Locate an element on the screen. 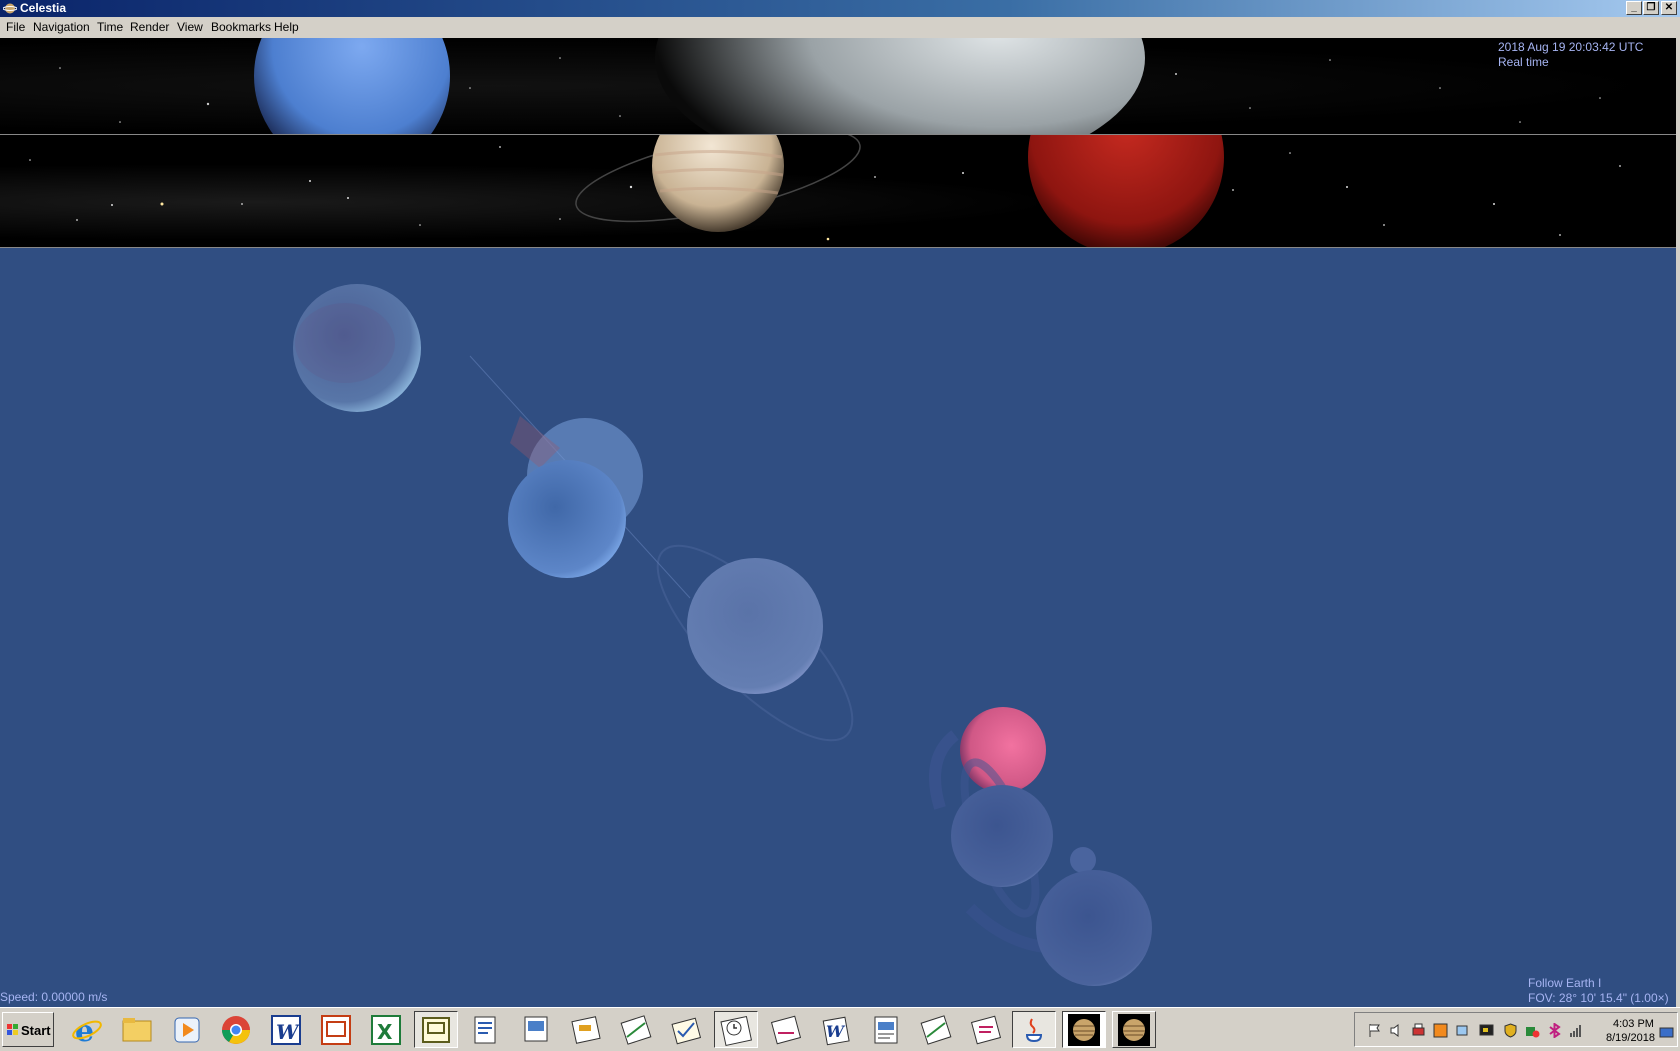 This screenshot has width=1680, height=1051. publisher-icon is located at coordinates (436, 1030).